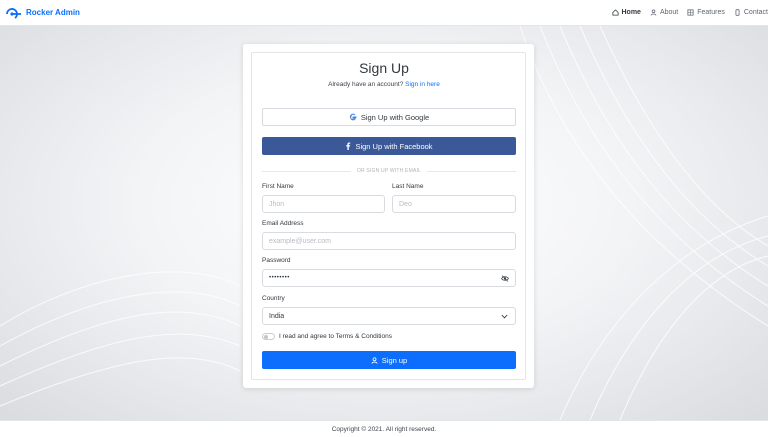 This screenshot has height=437, width=768. What do you see at coordinates (348, 146) in the screenshot?
I see `facebook-icon` at bounding box center [348, 146].